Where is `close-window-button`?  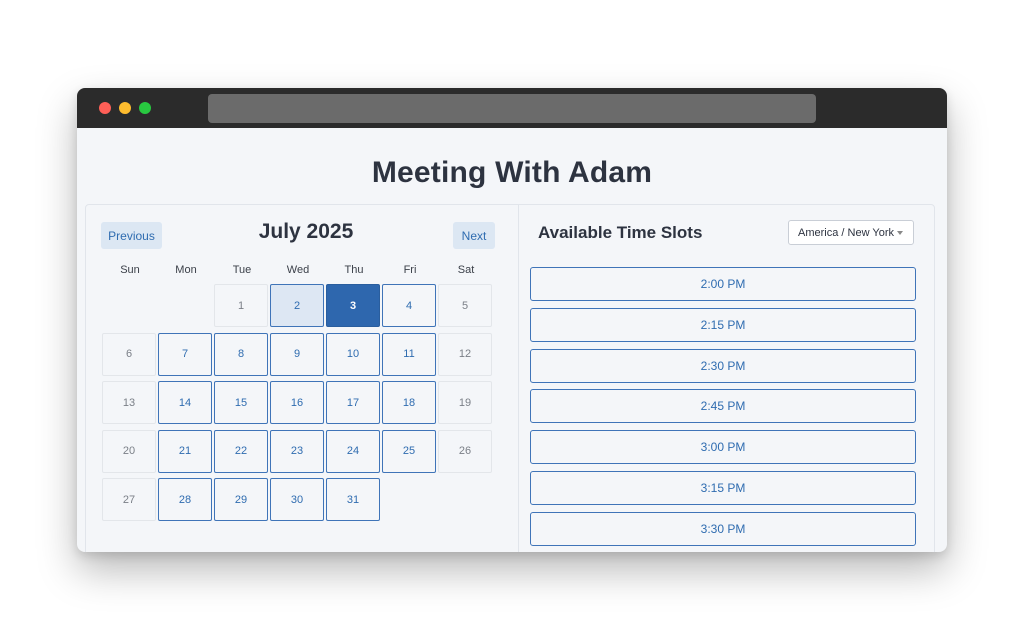
close-window-button is located at coordinates (105, 108).